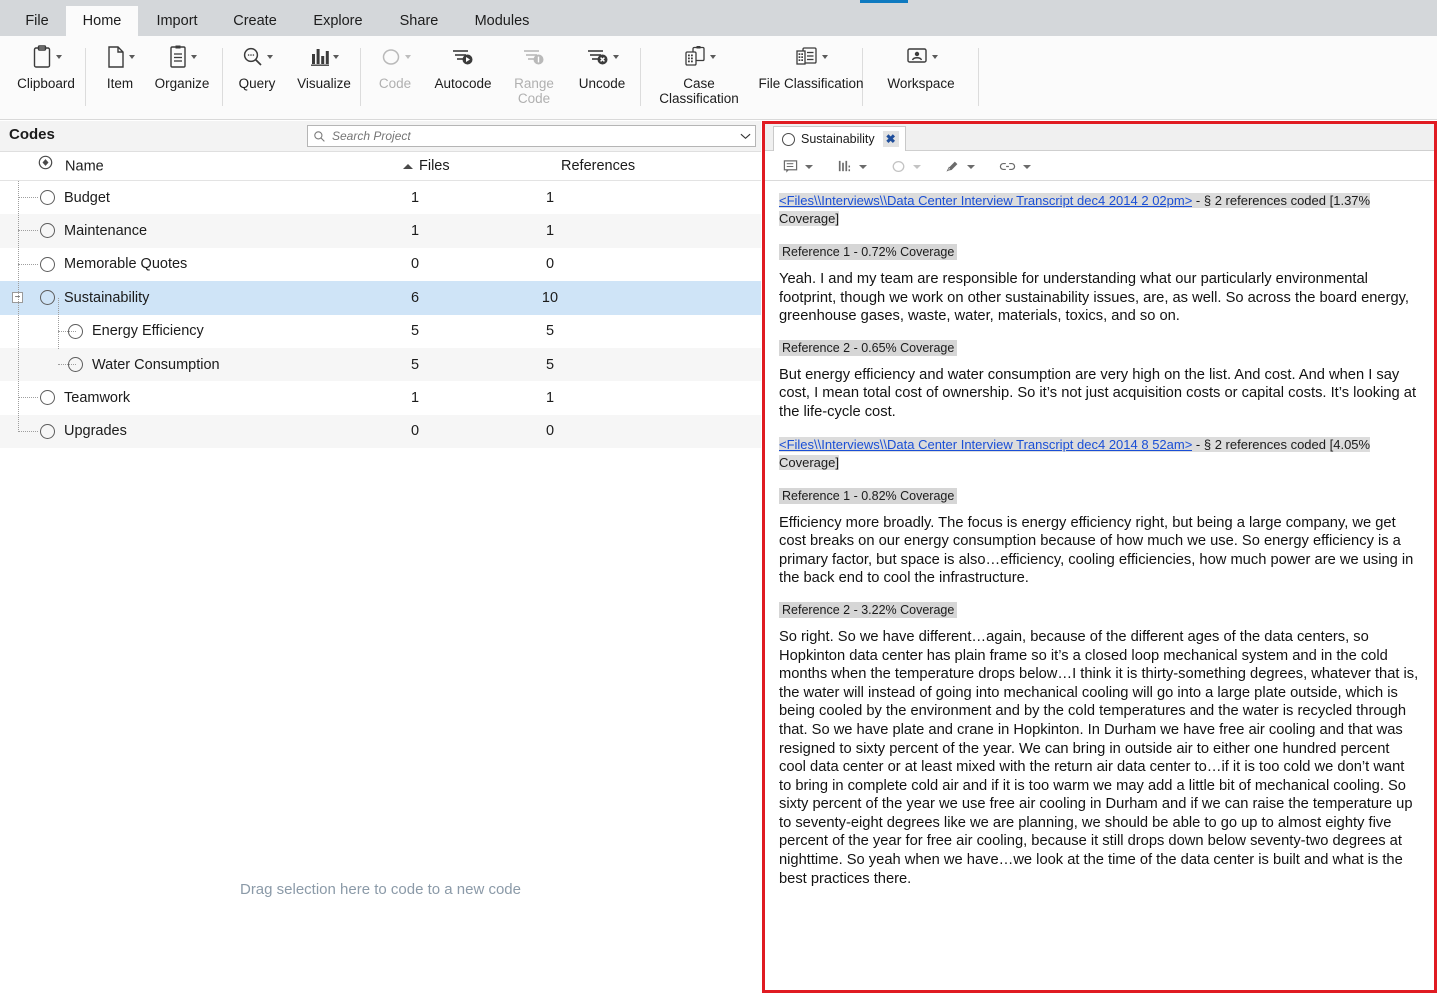 This screenshot has width=1437, height=993. I want to click on ribbon-tab-import: Import, so click(177, 21).